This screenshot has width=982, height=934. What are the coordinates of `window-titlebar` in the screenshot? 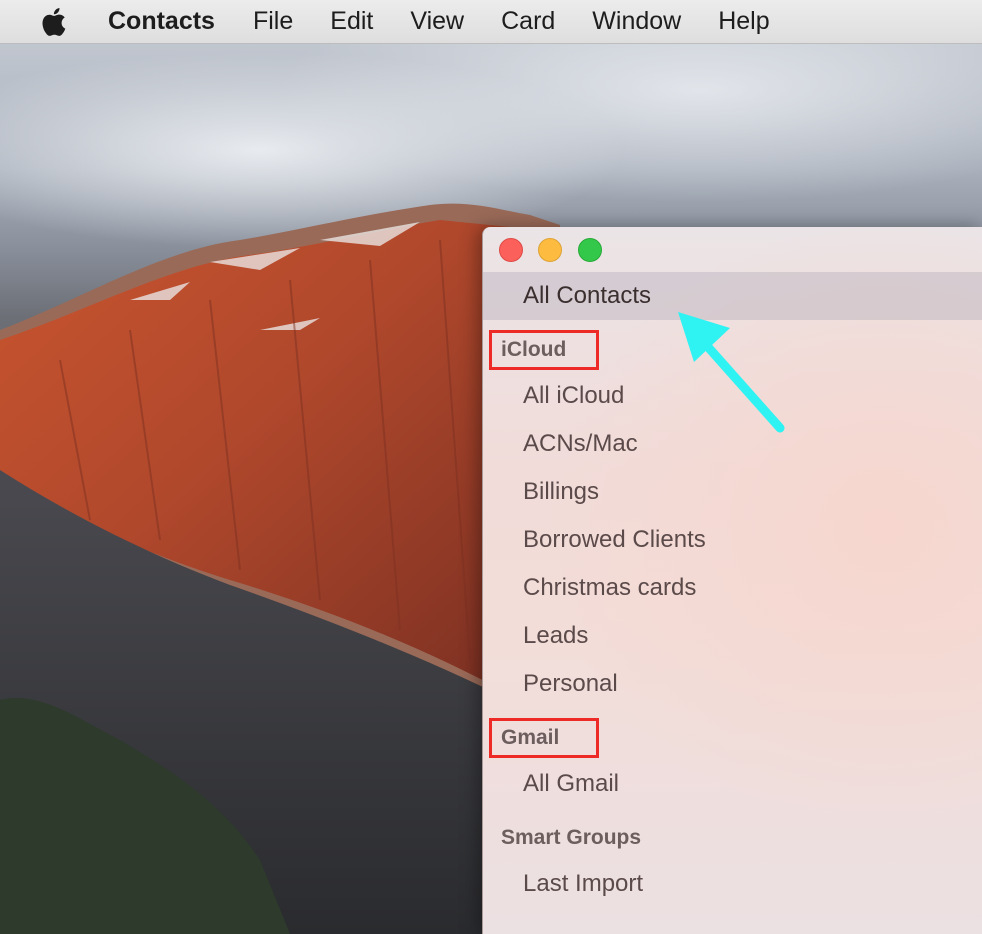 It's located at (732, 249).